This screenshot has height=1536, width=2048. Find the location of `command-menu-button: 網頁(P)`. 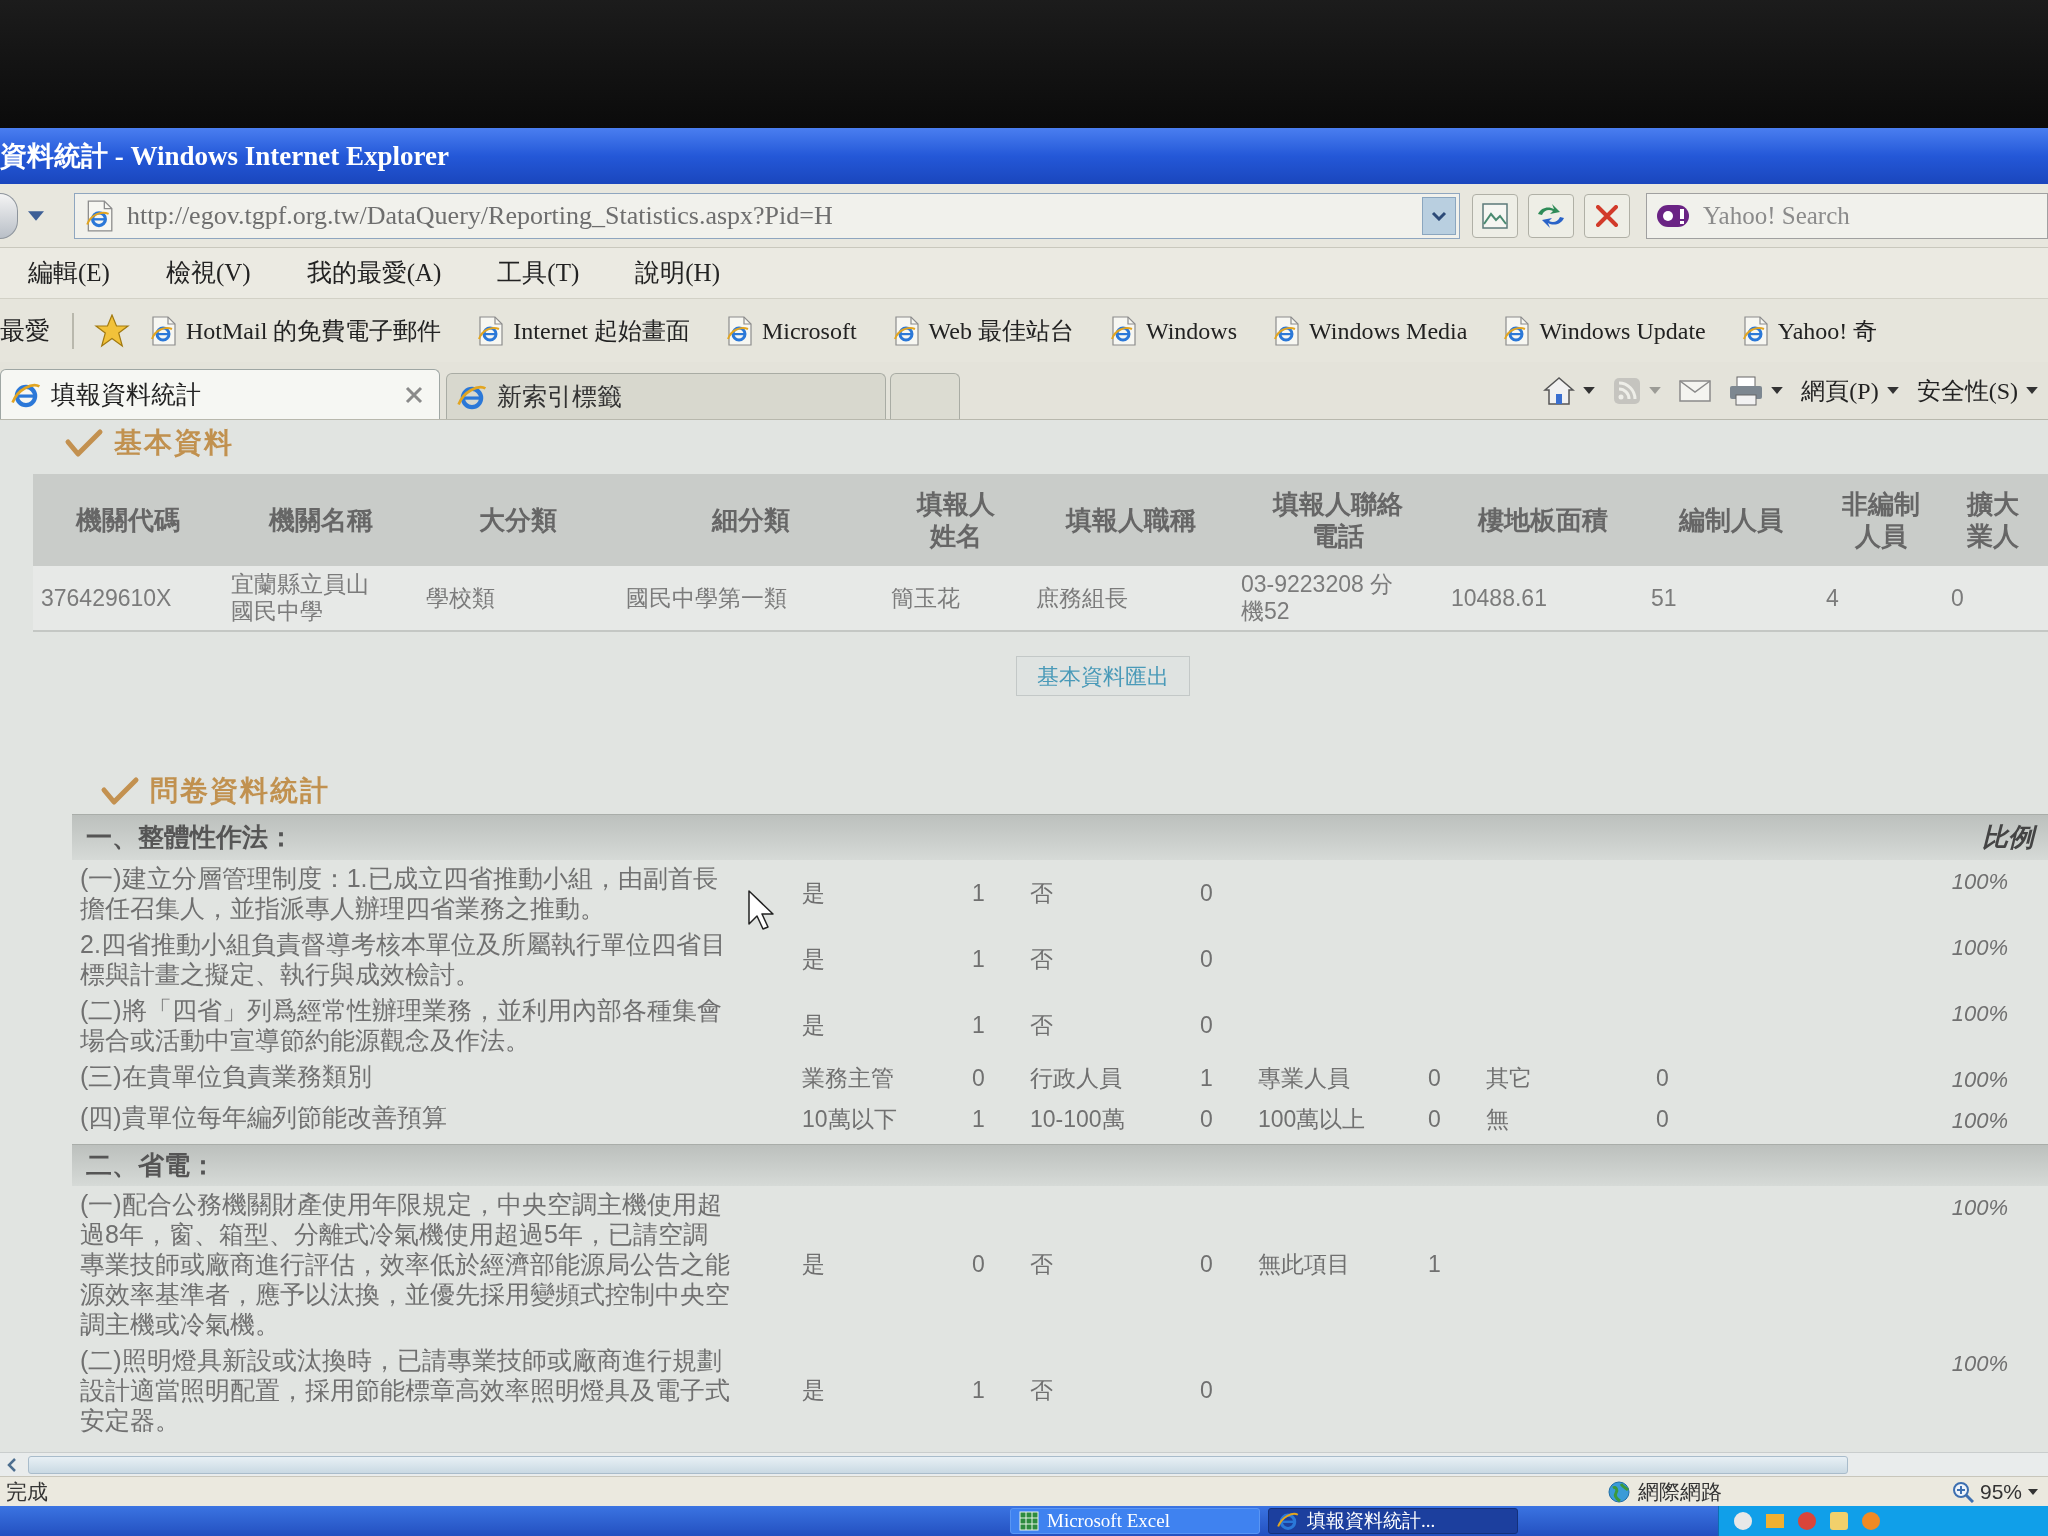

command-menu-button: 網頁(P) is located at coordinates (1850, 390).